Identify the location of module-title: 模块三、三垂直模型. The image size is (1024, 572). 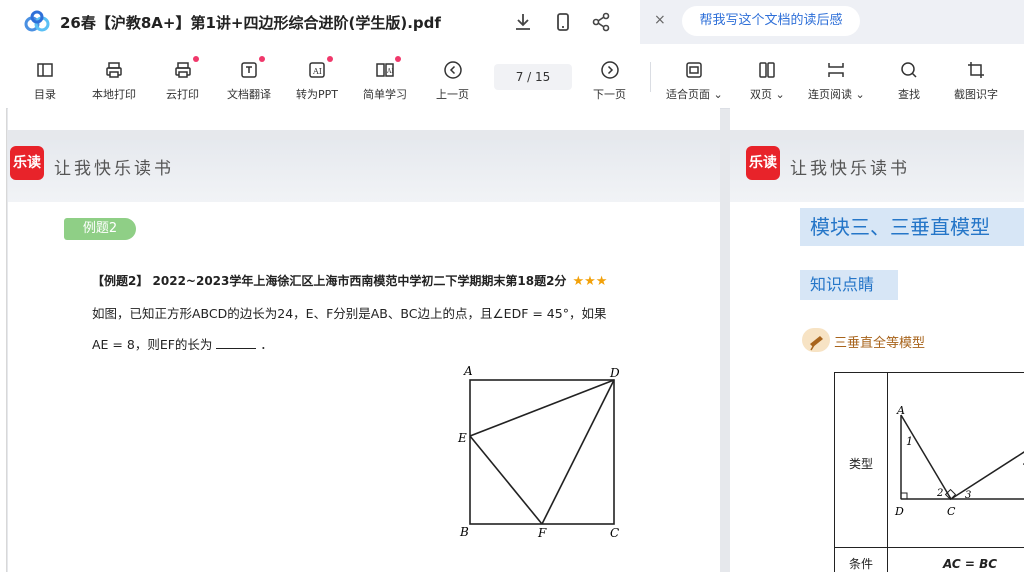
(912, 227).